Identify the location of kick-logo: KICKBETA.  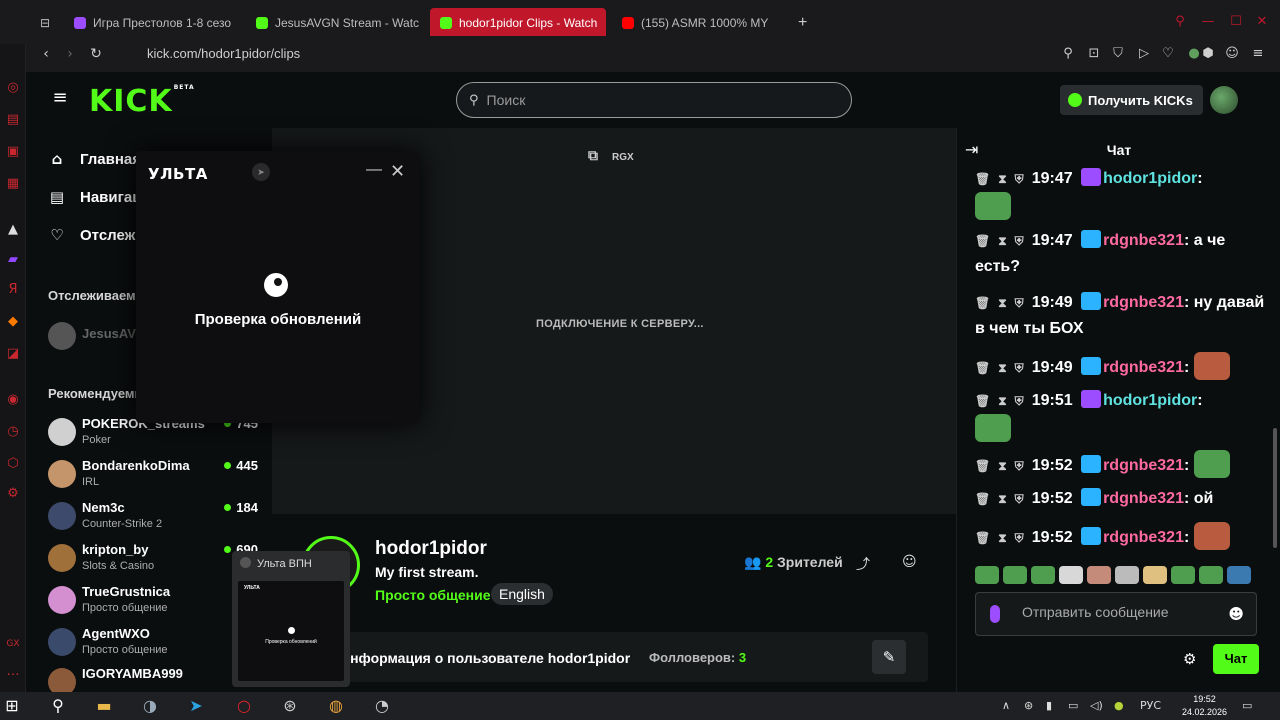
(142, 101).